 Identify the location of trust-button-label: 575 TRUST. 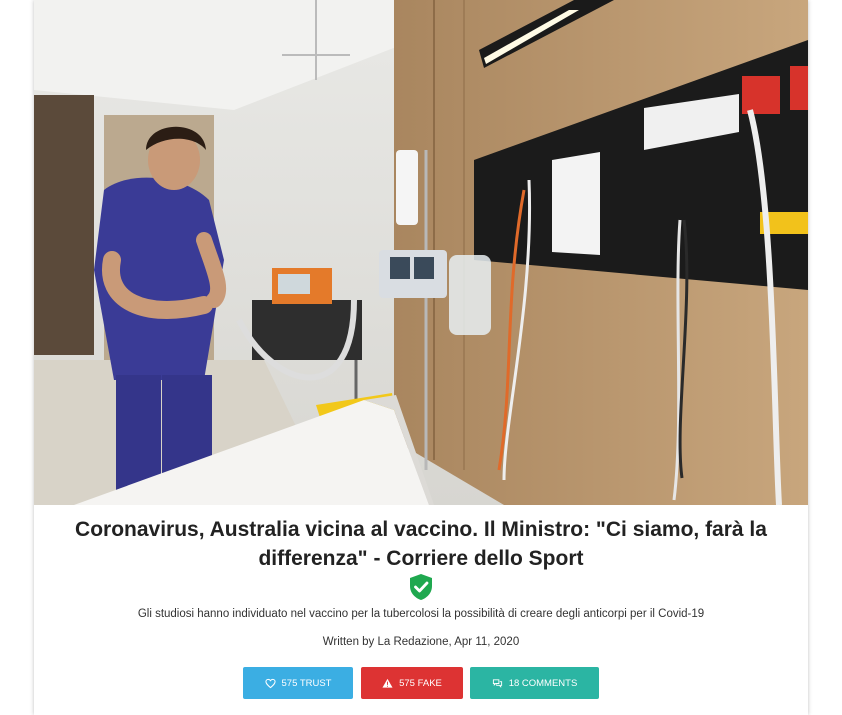
(306, 683).